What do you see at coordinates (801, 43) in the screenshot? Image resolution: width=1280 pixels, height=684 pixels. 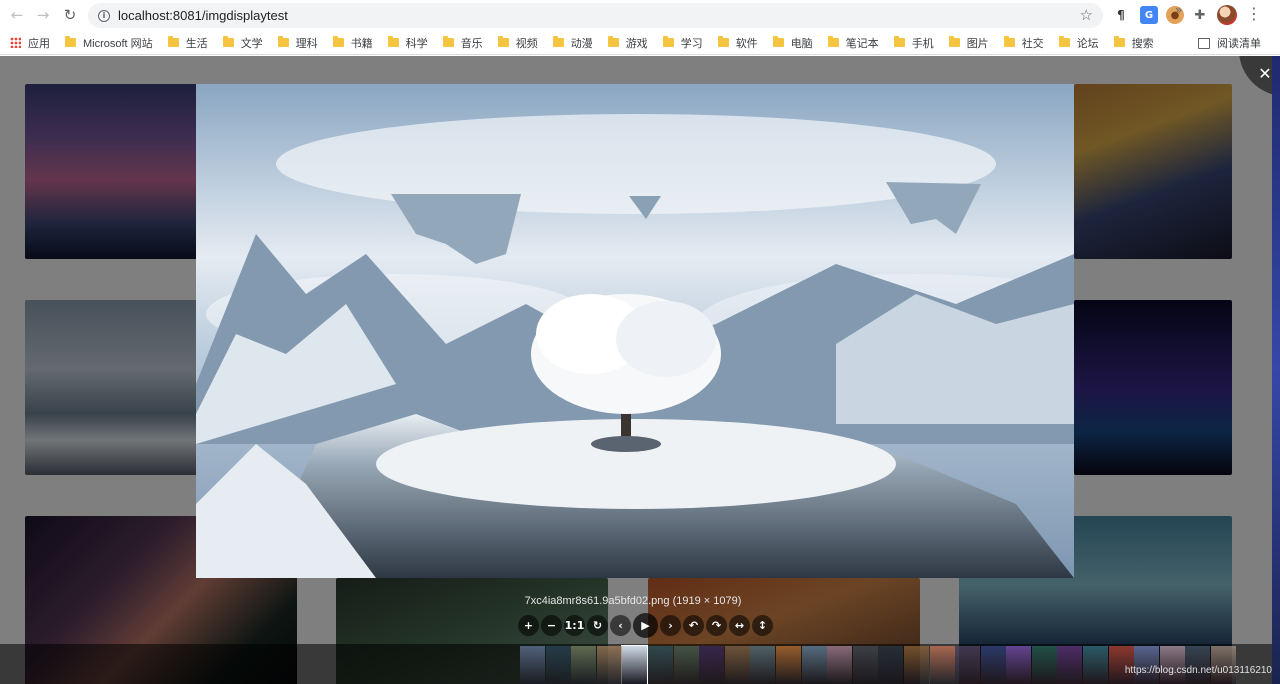 I see `bookmark-label: 电脑` at bounding box center [801, 43].